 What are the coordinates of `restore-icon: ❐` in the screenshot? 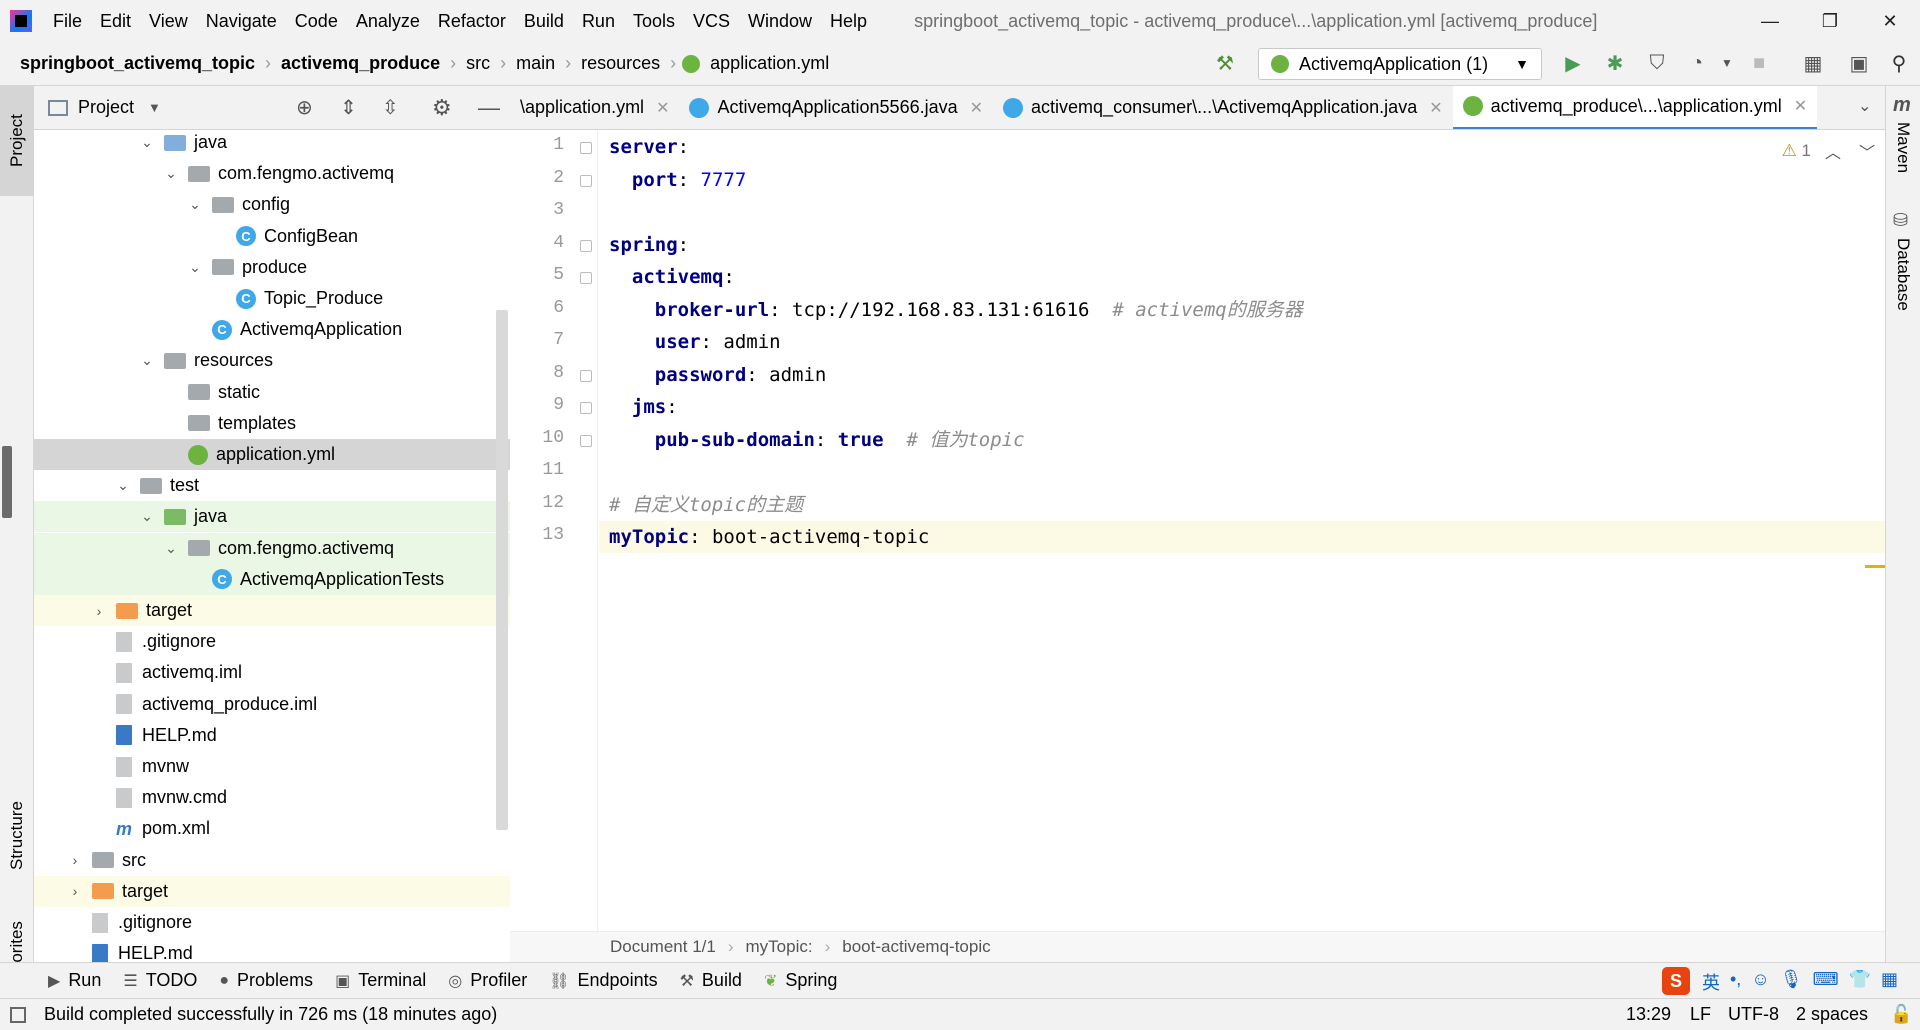 It's located at (1830, 21).